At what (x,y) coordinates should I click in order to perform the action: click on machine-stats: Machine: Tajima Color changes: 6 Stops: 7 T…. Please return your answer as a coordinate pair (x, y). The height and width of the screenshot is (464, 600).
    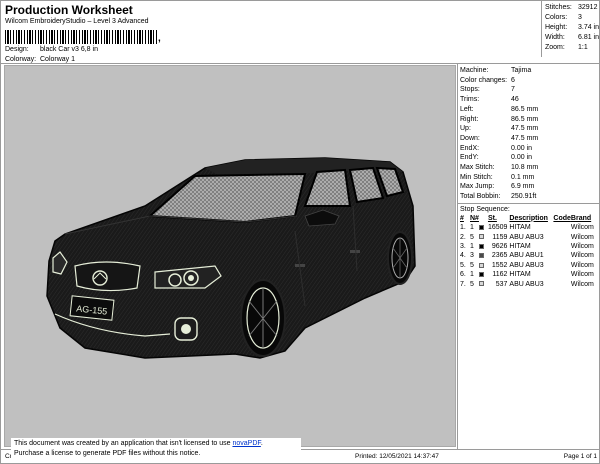
    Looking at the image, I should click on (529, 133).